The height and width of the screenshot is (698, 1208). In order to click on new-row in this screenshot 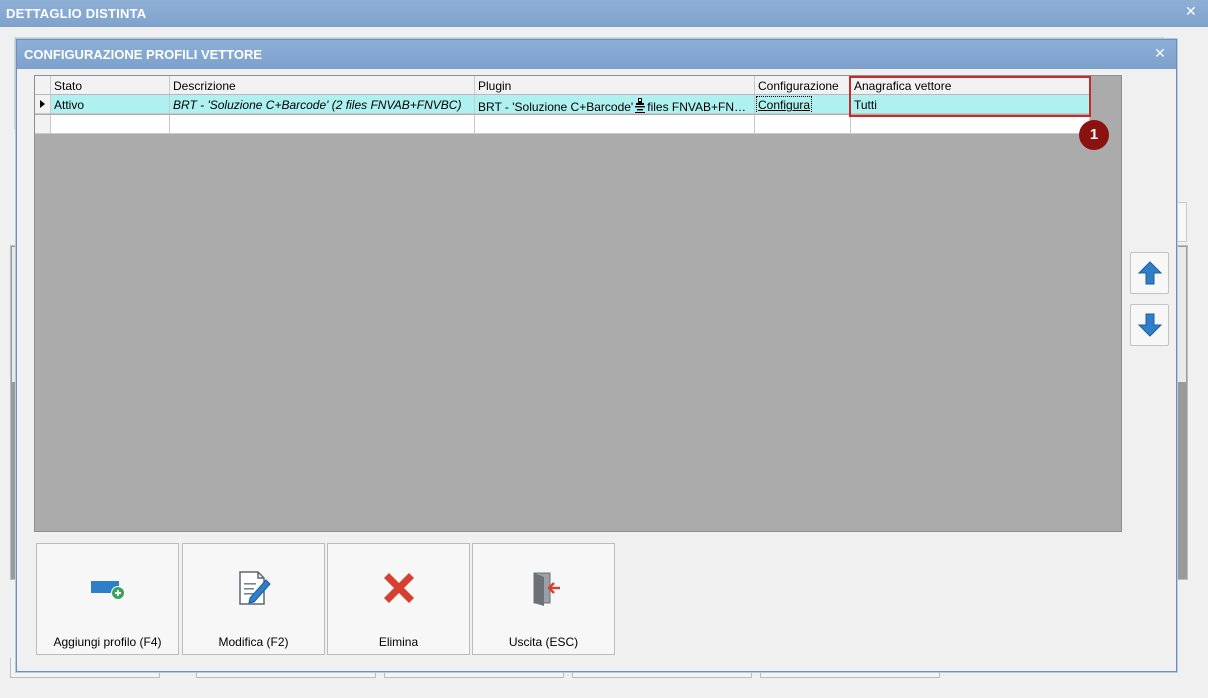, I will do `click(562, 124)`.